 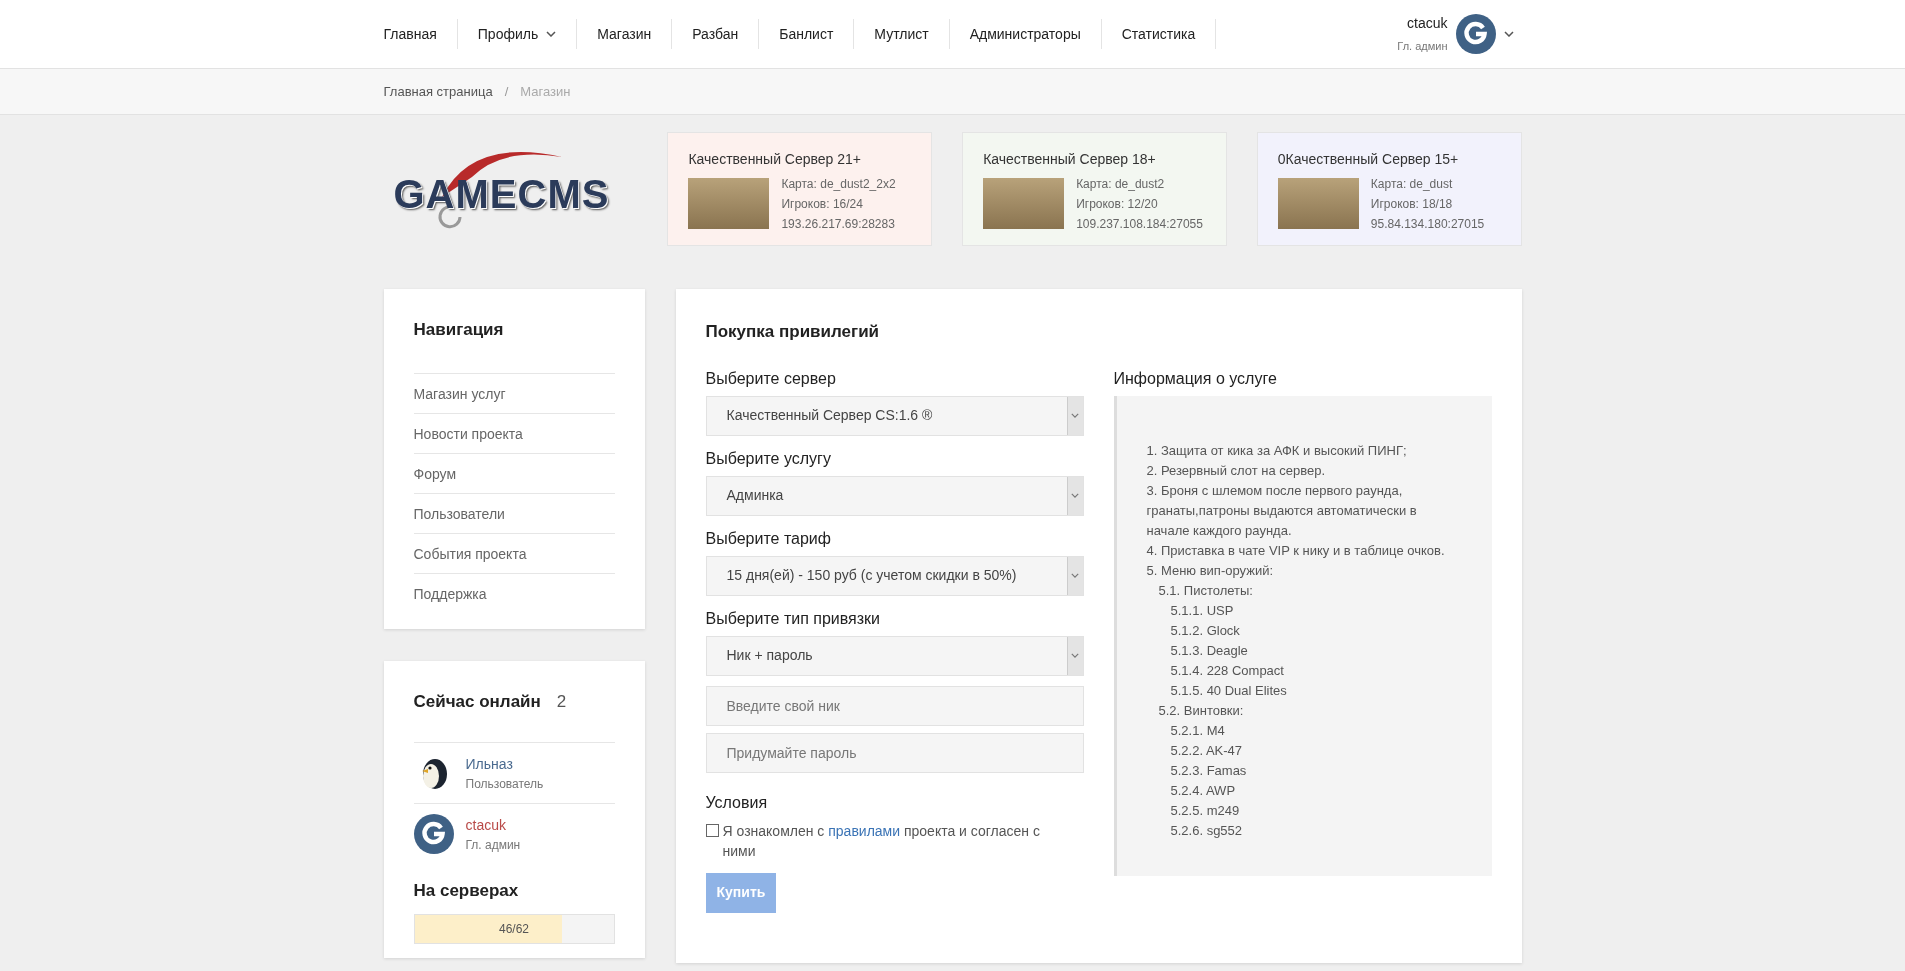 I want to click on server-address: 95.84.134.180:27015, so click(x=1427, y=224).